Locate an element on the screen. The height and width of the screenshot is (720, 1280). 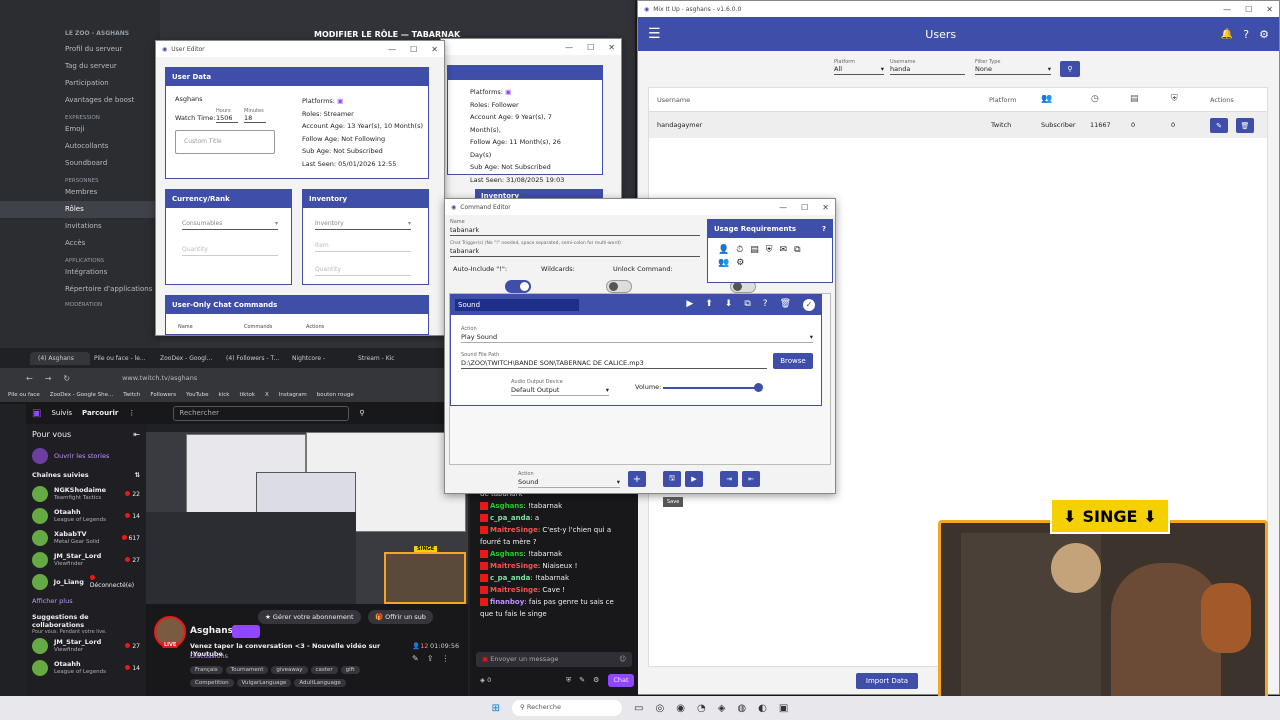
tag: giveaway is located at coordinates (289, 670).